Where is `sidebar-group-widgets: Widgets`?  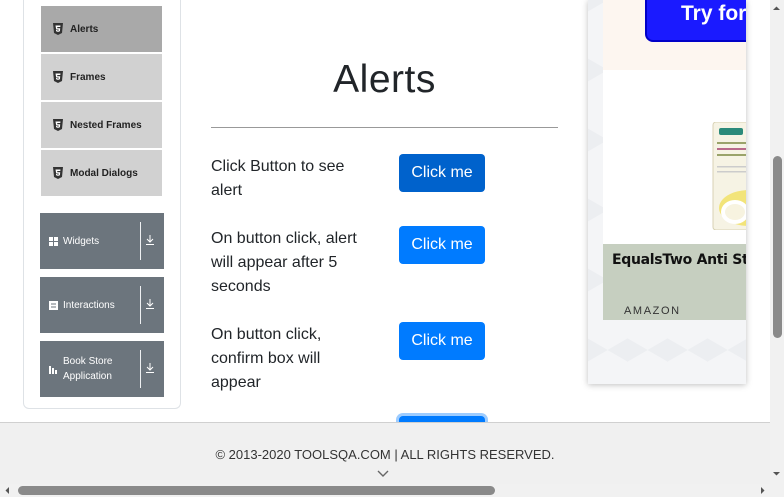
sidebar-group-widgets: Widgets is located at coordinates (102, 241).